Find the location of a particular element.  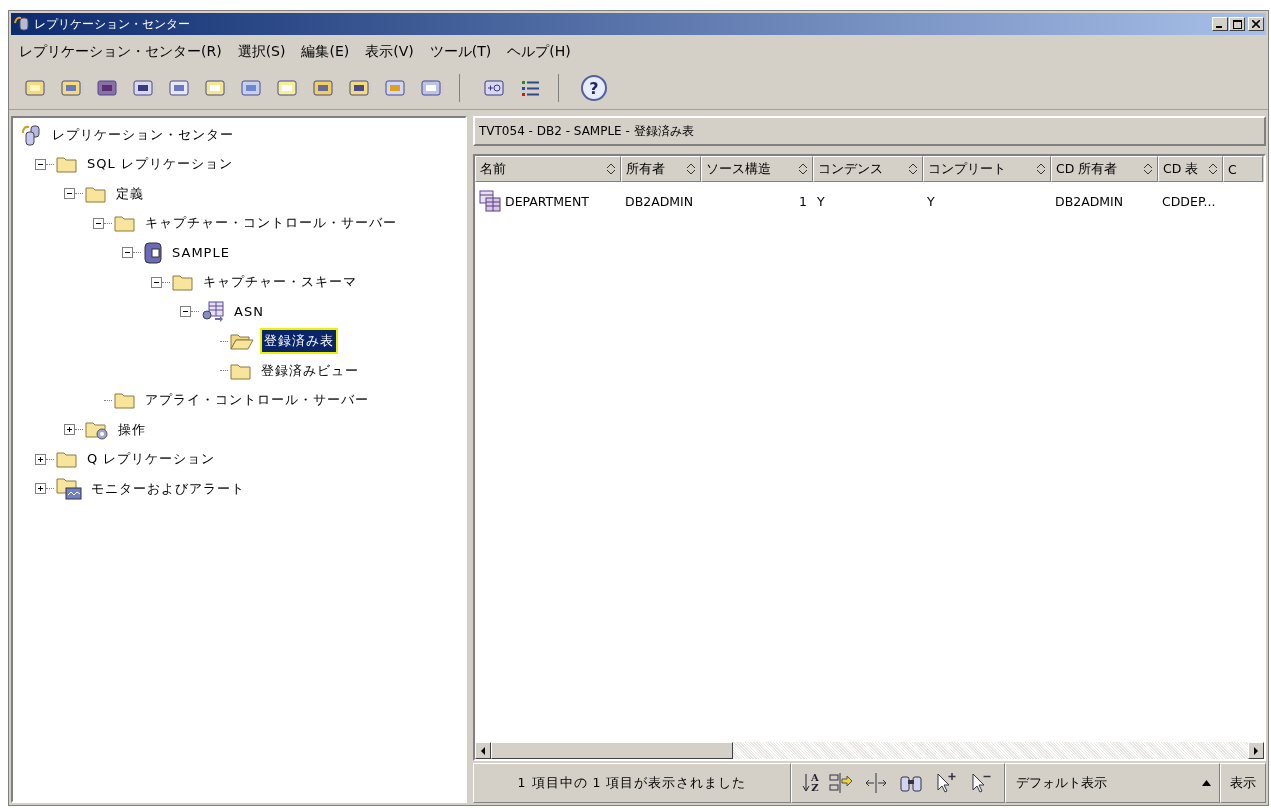

view-button: 表示 is located at coordinates (1243, 783).